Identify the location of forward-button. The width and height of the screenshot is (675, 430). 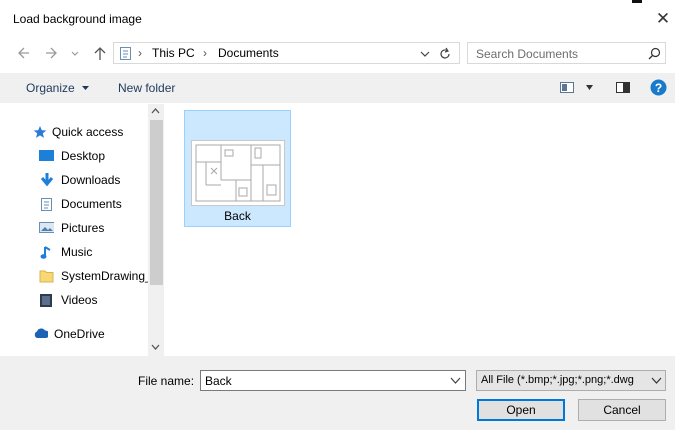
(51, 53).